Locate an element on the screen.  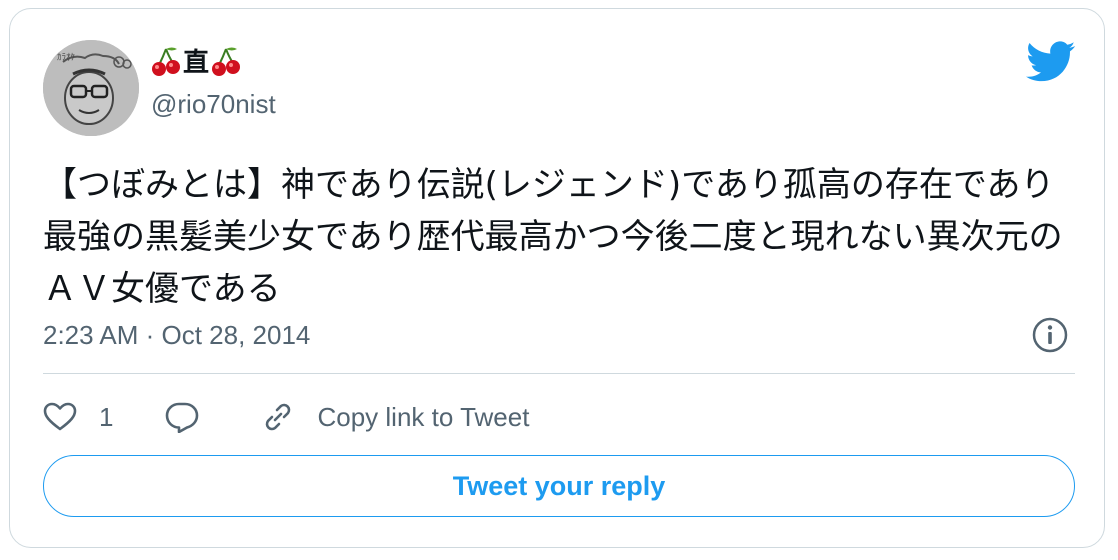
avatar-caricature-image: ｶﾗｵｹ is located at coordinates (91, 88).